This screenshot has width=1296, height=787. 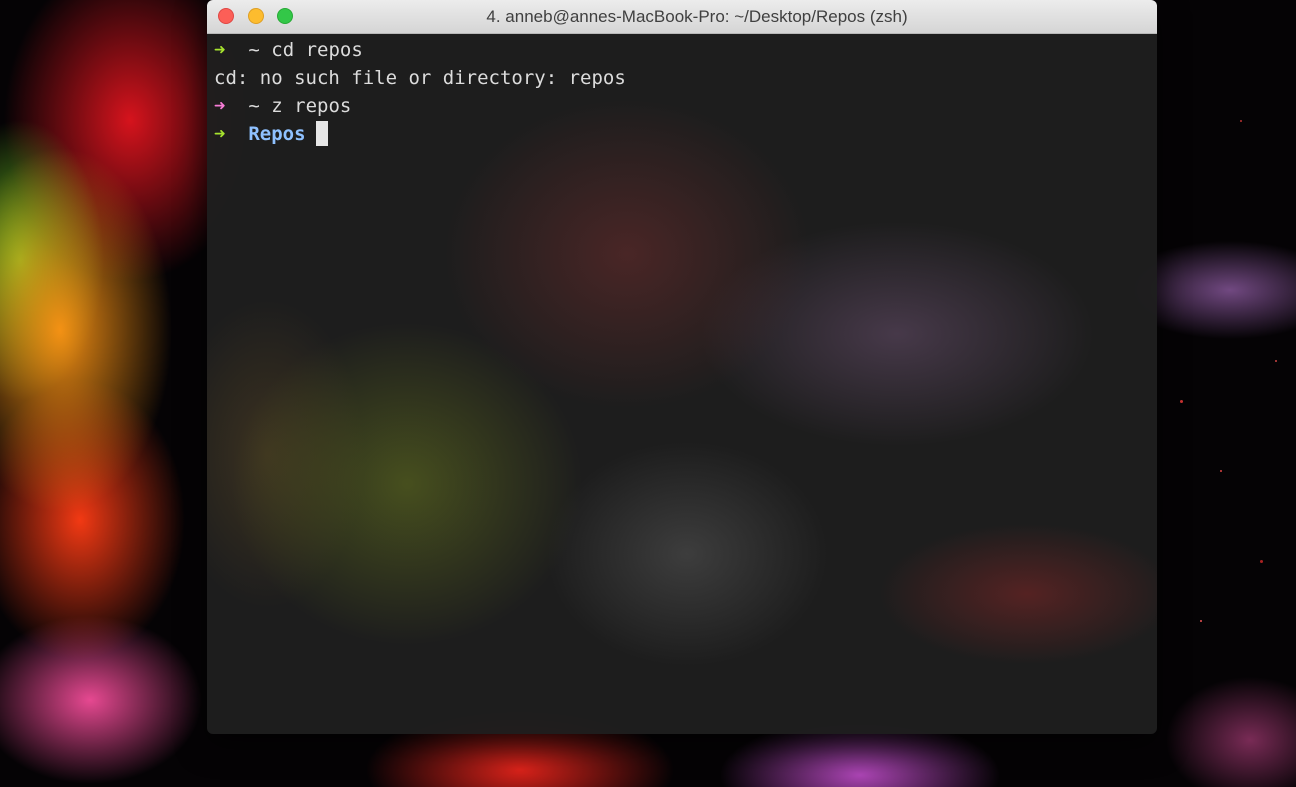 What do you see at coordinates (321, 133) in the screenshot?
I see `text-cursor` at bounding box center [321, 133].